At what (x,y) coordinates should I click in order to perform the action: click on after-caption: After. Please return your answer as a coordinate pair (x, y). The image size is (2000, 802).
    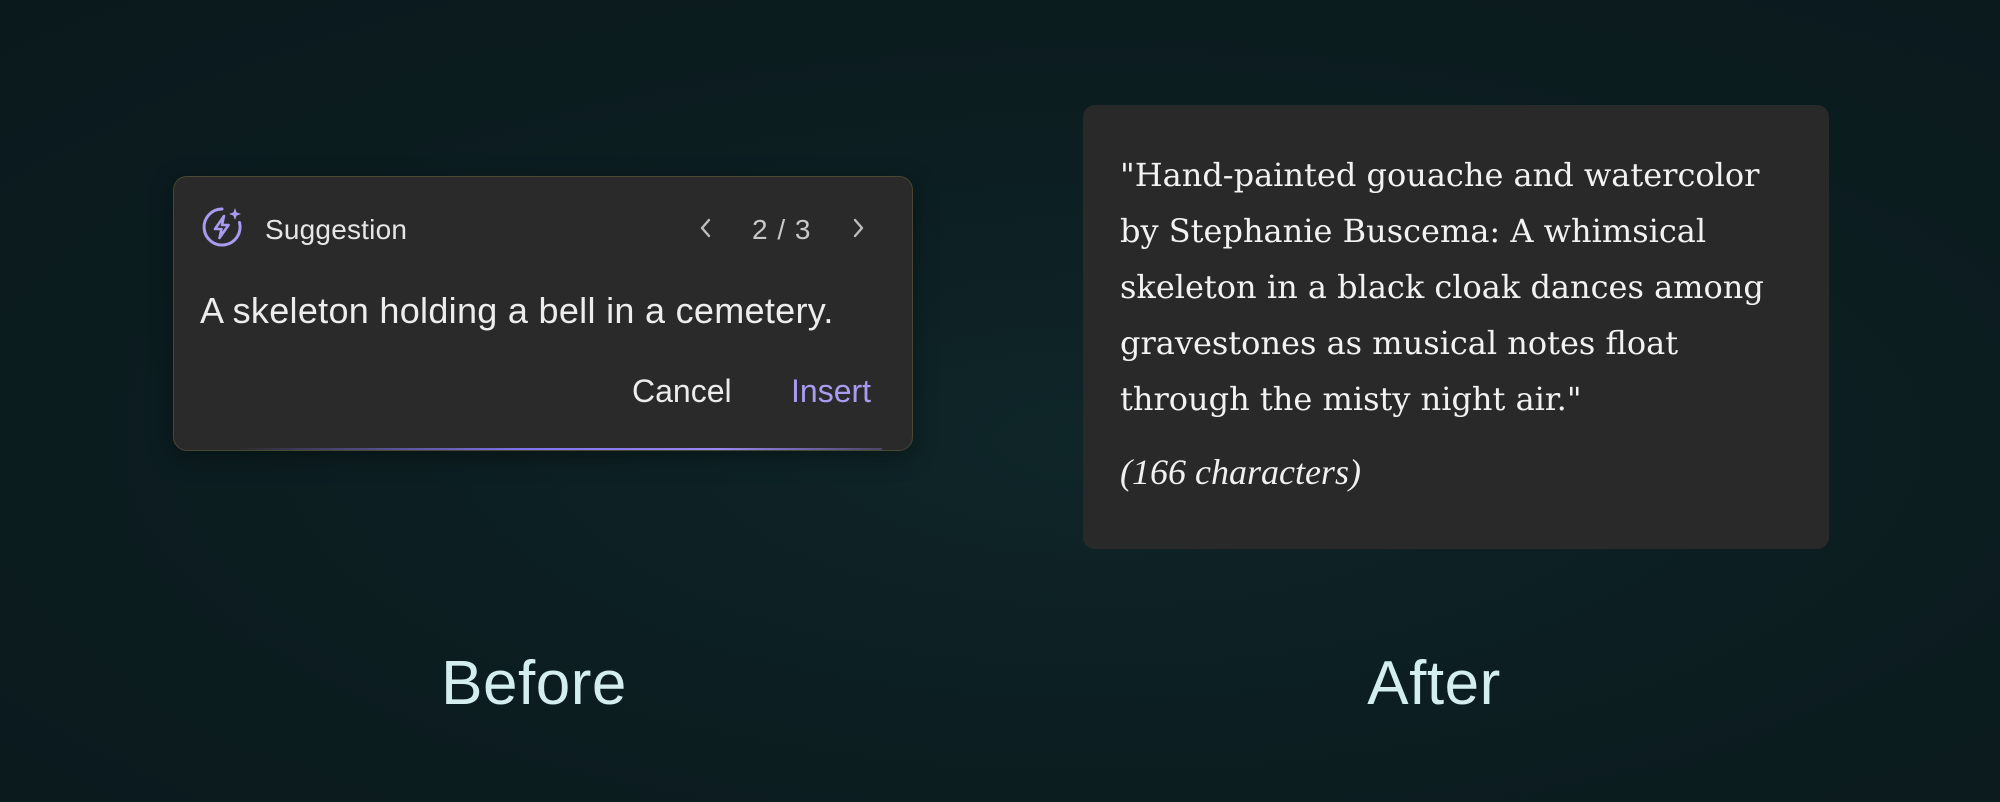
    Looking at the image, I should click on (1434, 683).